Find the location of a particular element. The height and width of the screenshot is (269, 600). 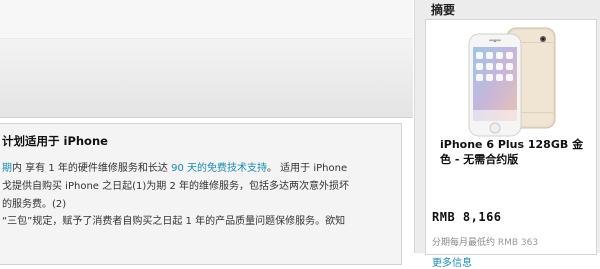

summary-title: 摘要 is located at coordinates (443, 10).